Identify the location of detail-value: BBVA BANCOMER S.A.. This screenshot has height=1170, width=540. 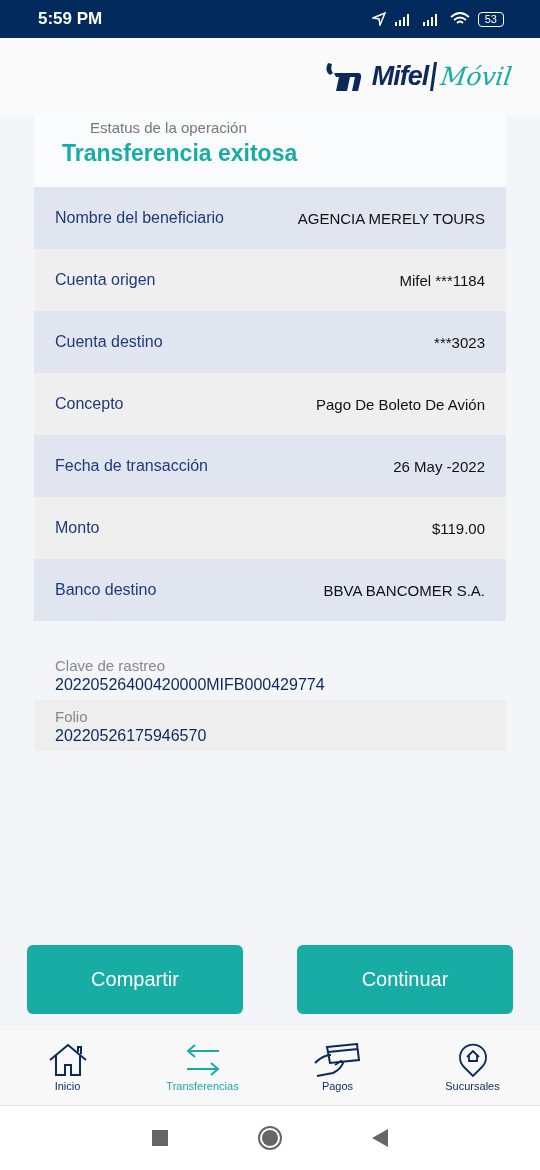
(404, 590).